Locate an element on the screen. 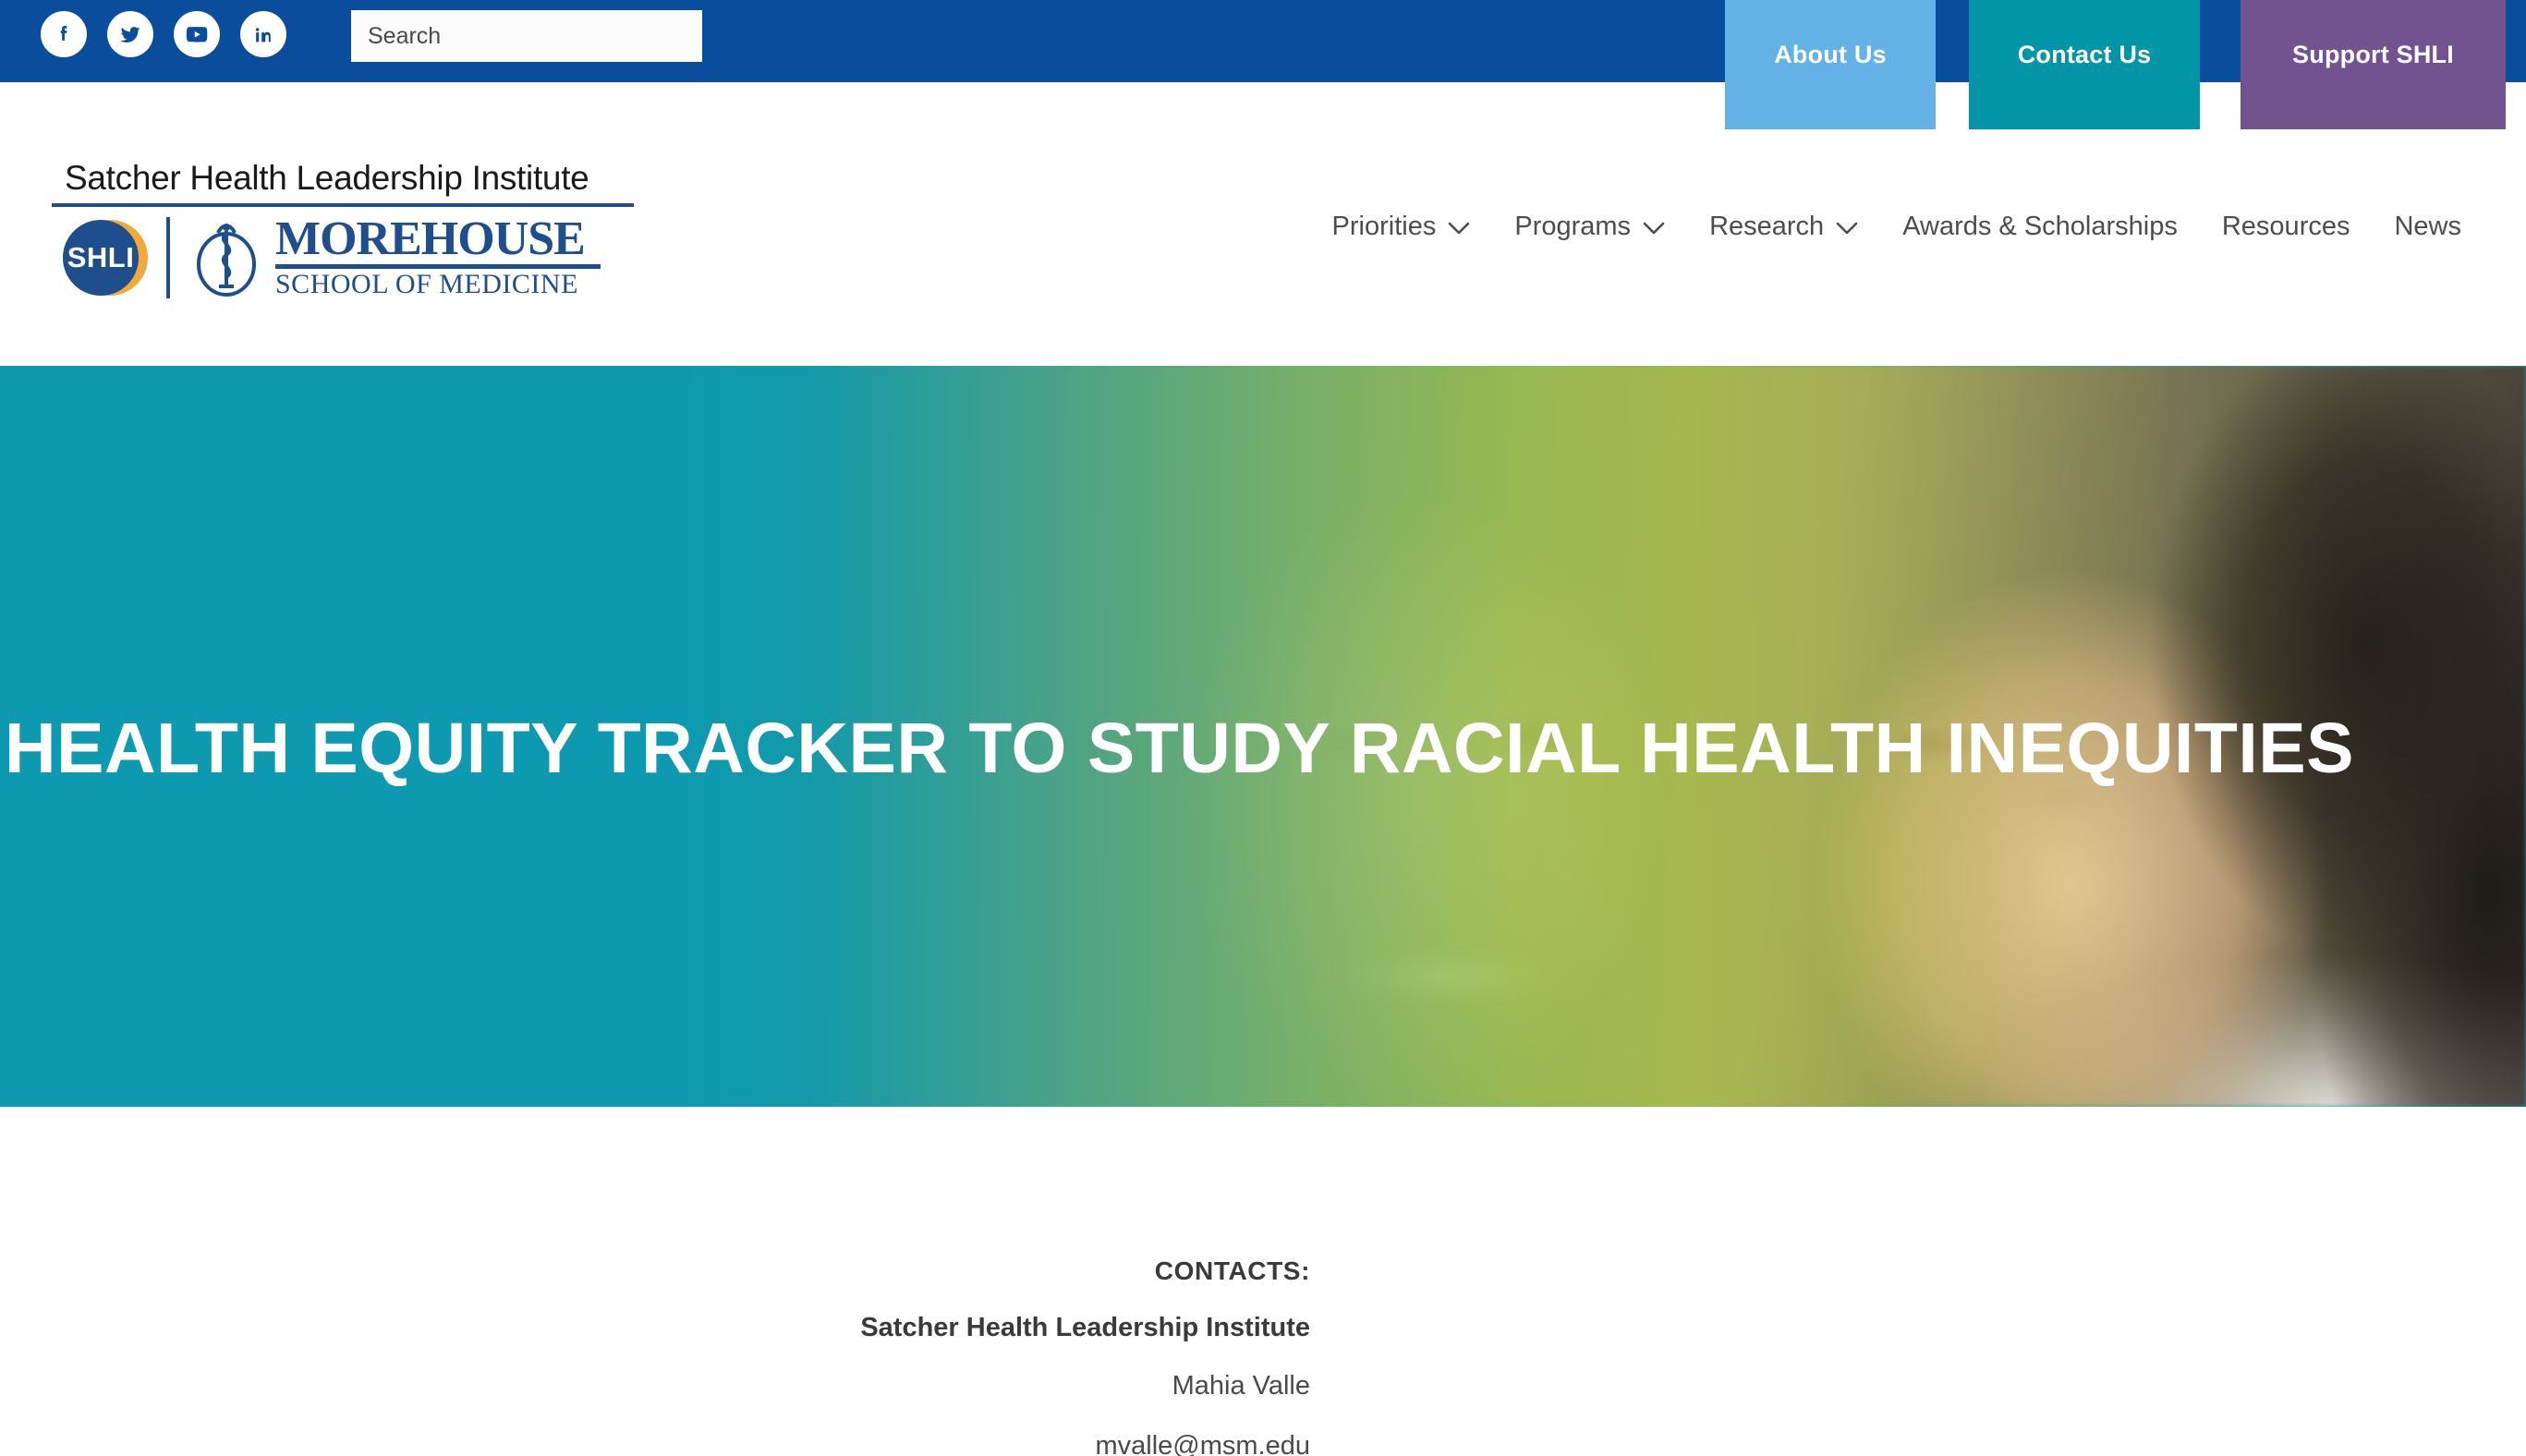  nav-item-news: News is located at coordinates (2427, 227).